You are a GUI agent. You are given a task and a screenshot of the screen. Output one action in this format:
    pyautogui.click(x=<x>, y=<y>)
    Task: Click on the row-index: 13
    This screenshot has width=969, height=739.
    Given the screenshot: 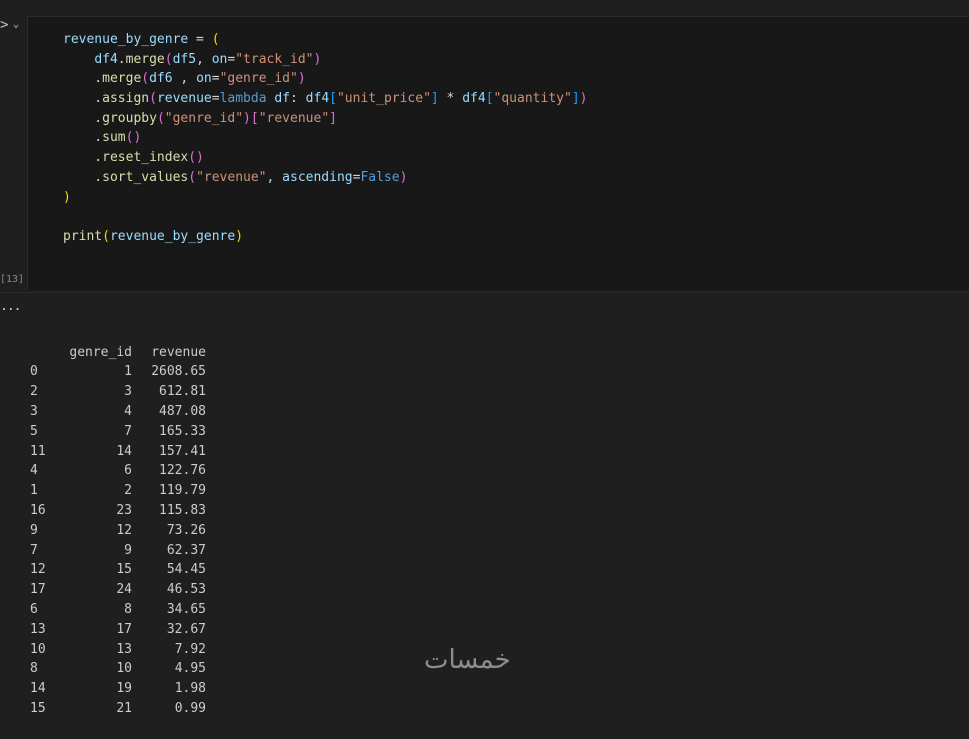 What is the action you would take?
    pyautogui.click(x=38, y=629)
    